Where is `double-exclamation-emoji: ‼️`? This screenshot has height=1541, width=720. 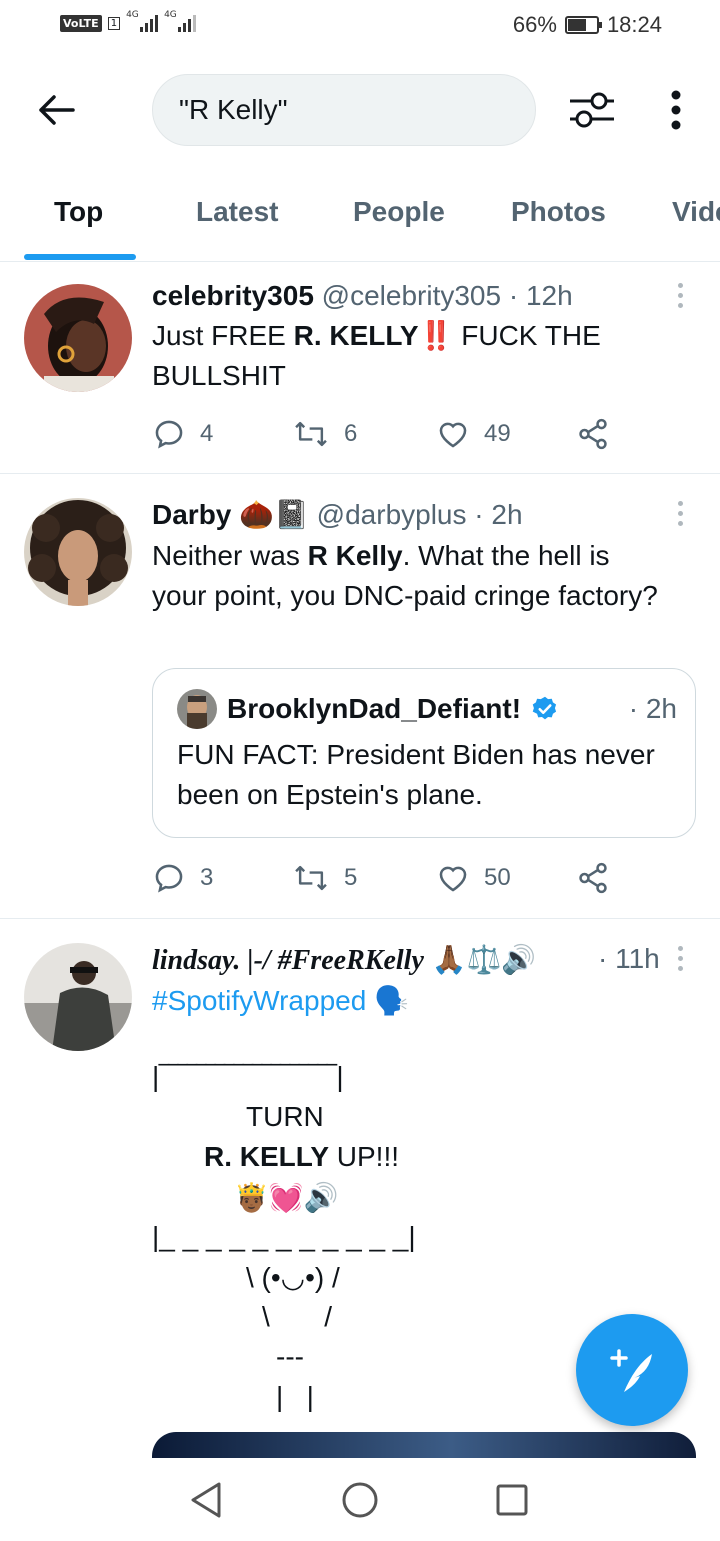 double-exclamation-emoji: ‼️ is located at coordinates (436, 335).